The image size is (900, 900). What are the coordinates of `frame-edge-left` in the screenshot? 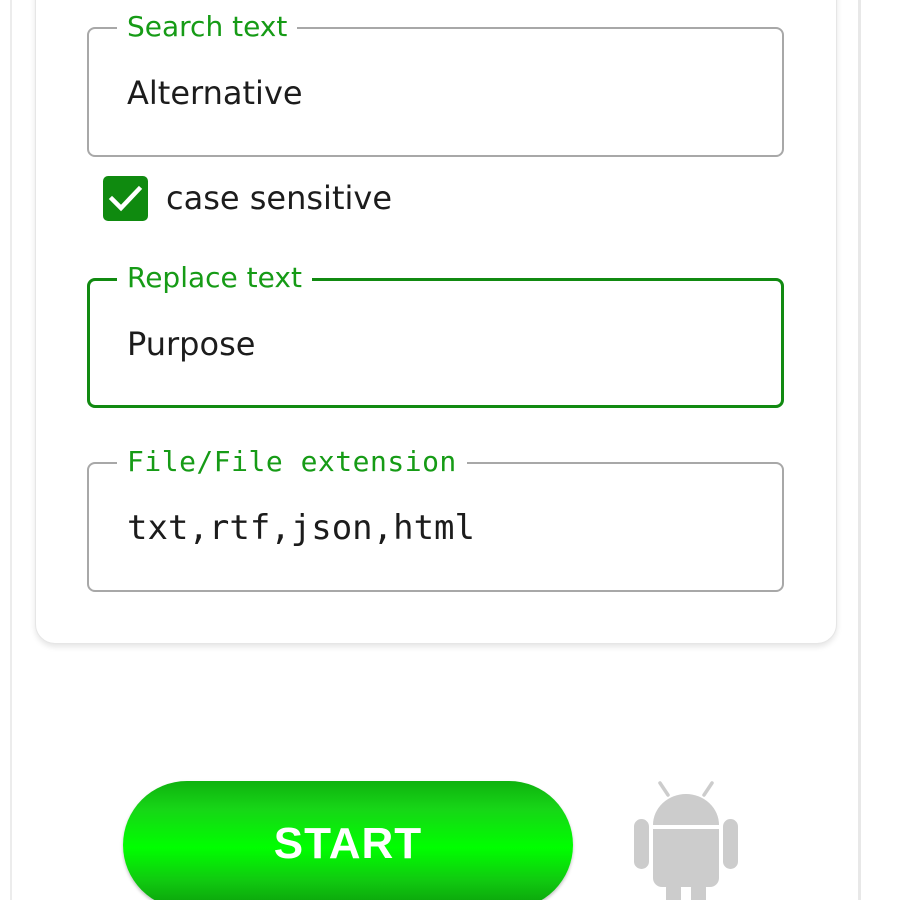 It's located at (11, 450).